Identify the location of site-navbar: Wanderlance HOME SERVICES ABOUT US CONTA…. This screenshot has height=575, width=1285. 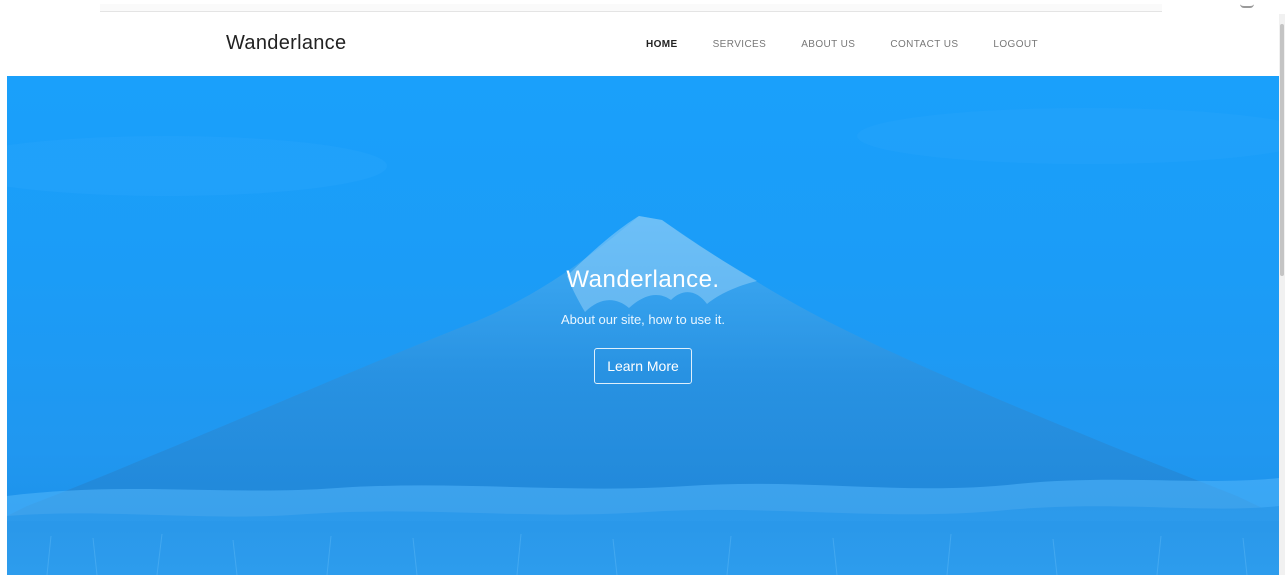
(642, 45).